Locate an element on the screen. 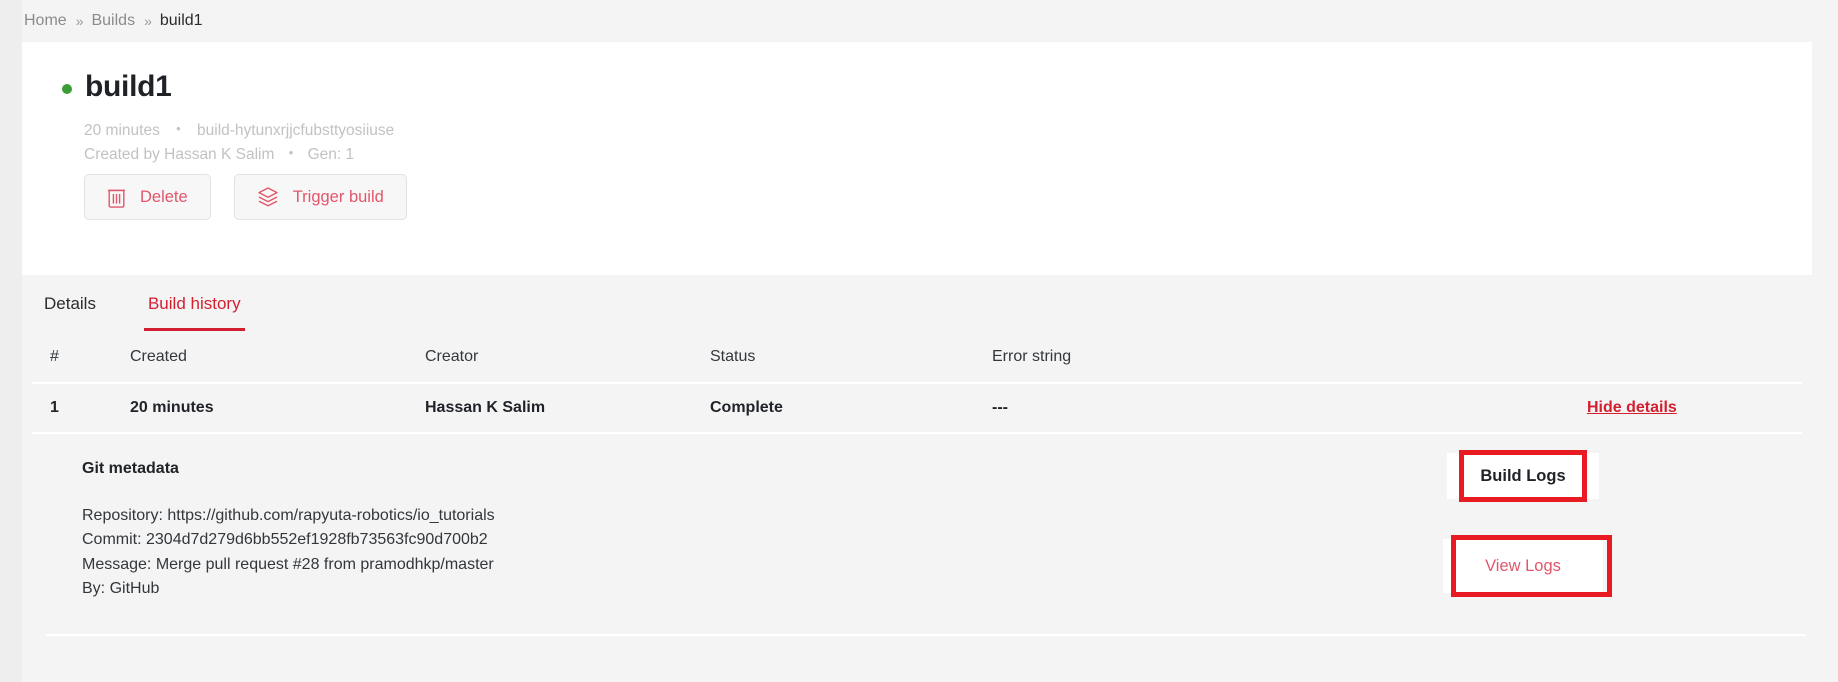  layers-icon is located at coordinates (268, 197).